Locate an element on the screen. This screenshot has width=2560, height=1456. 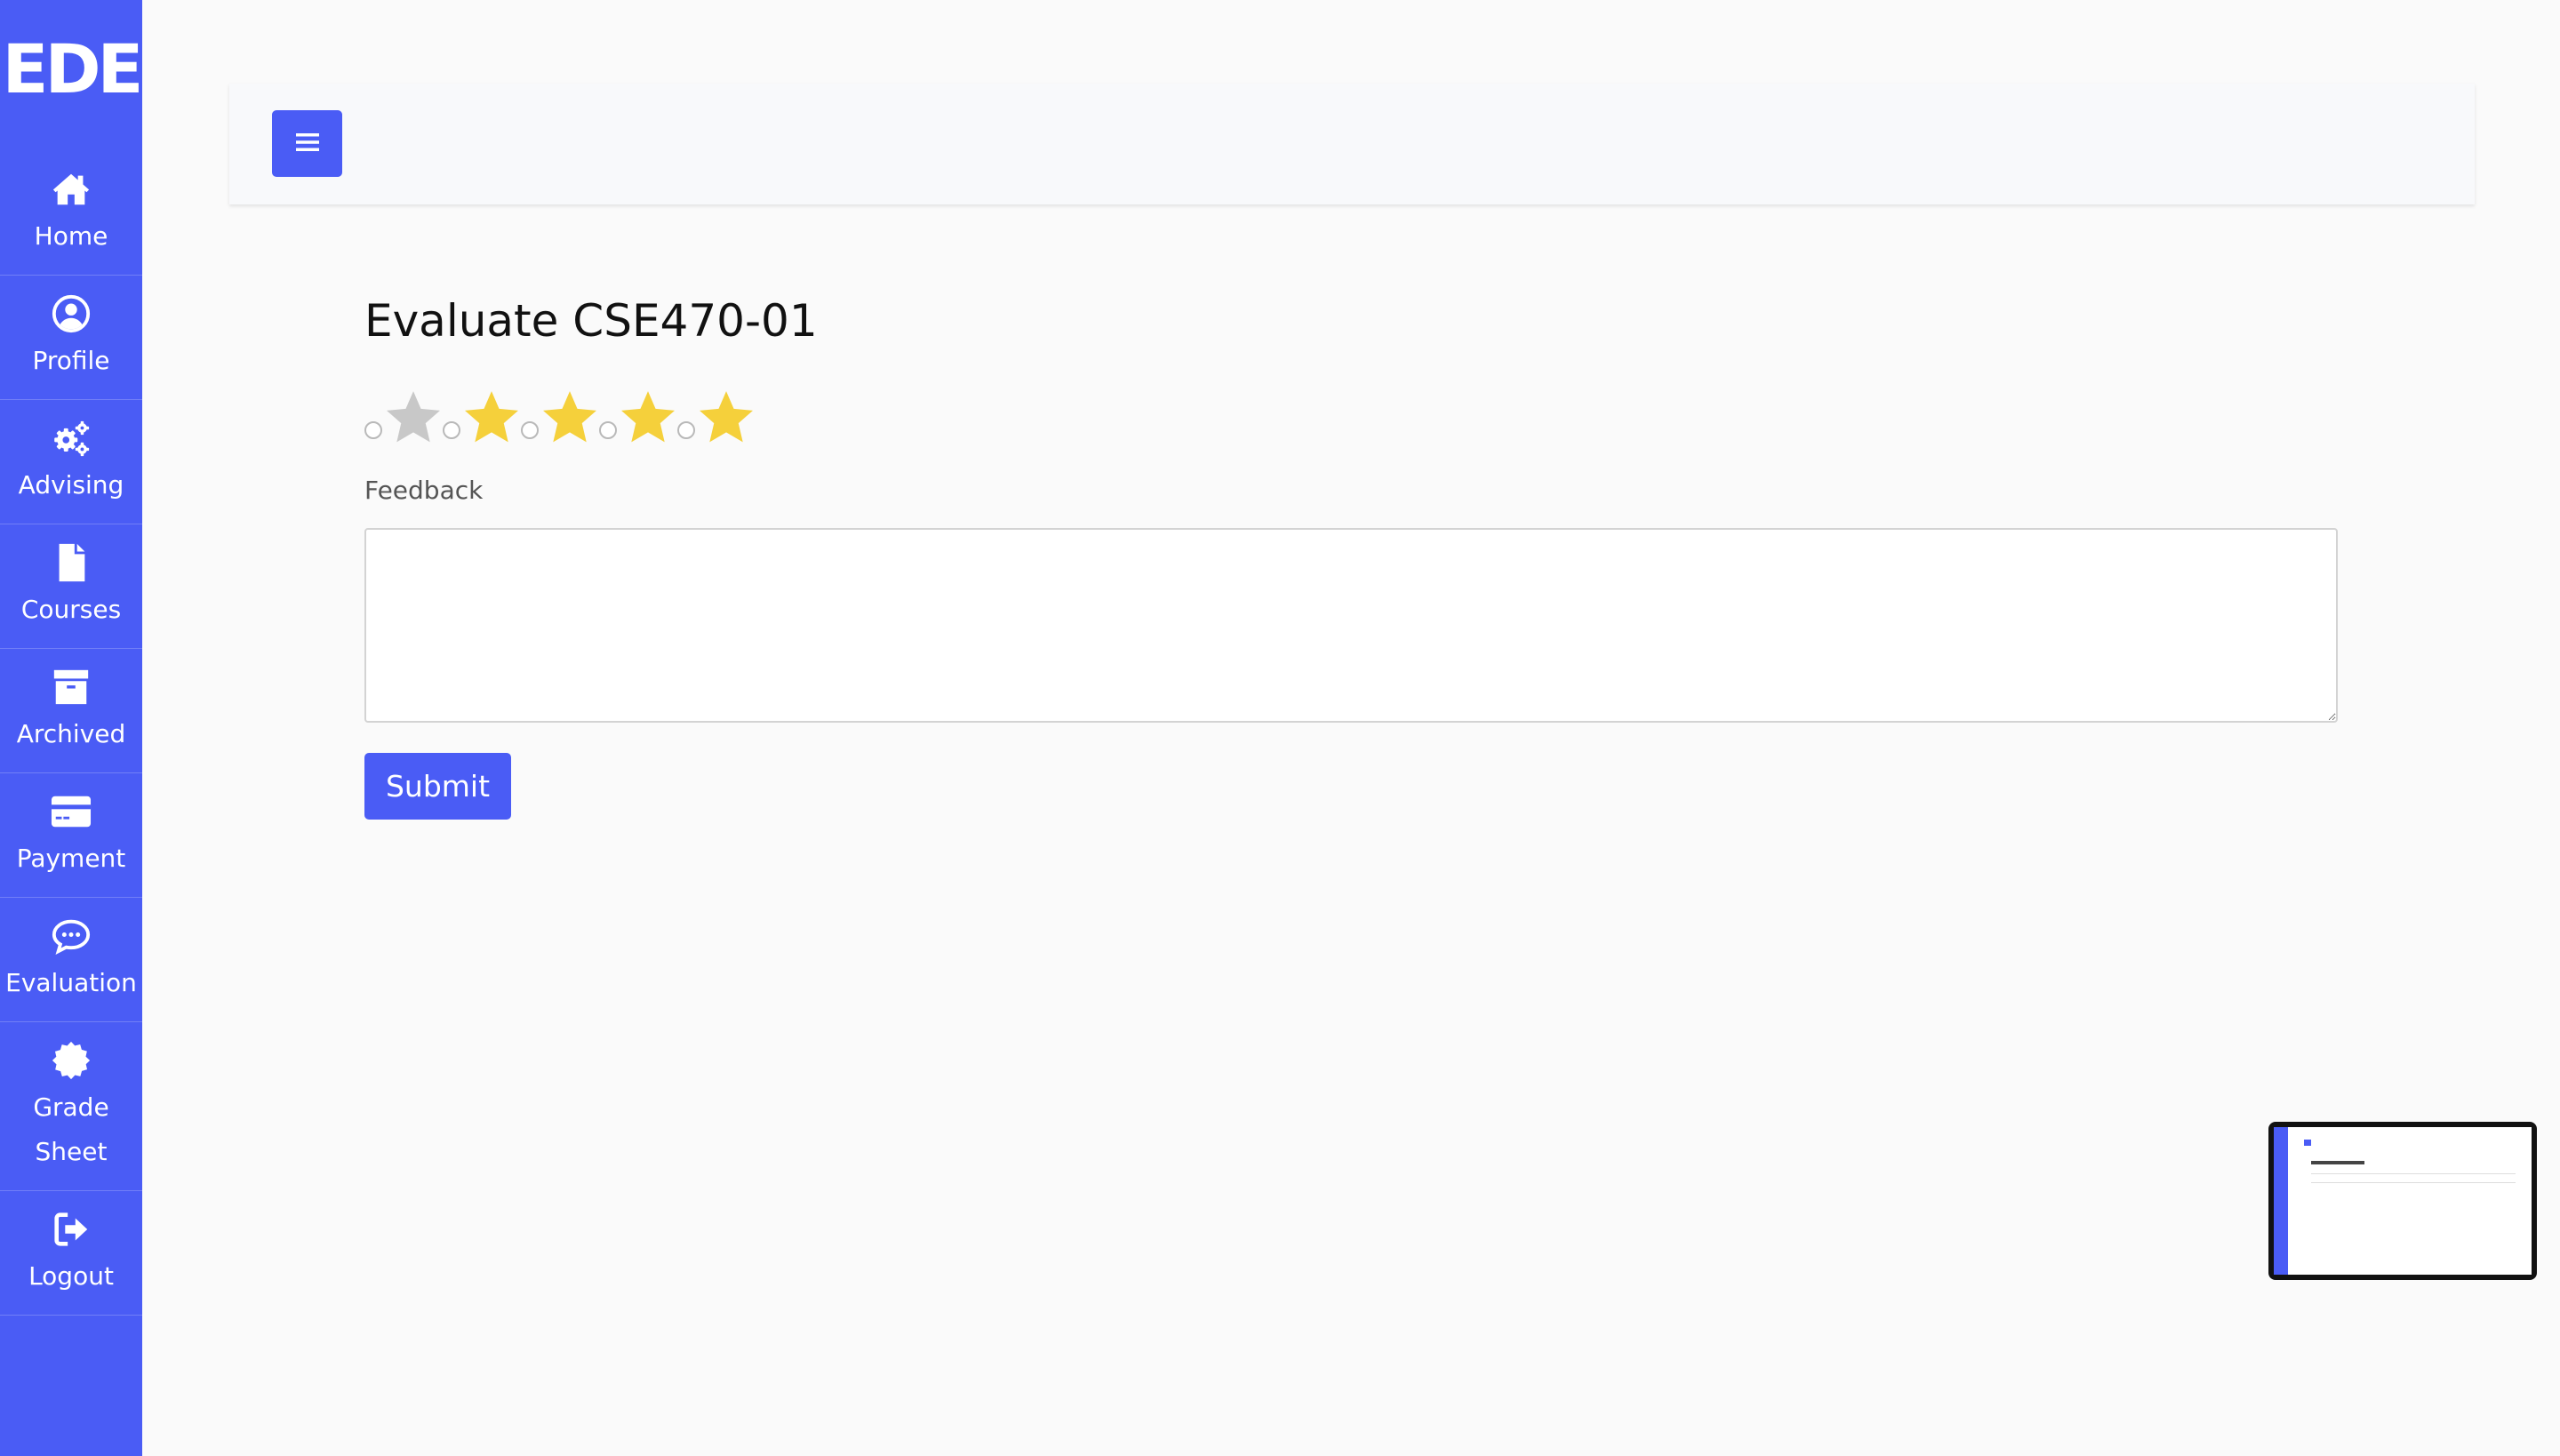
preview-menu-button is located at coordinates (2307, 1143).